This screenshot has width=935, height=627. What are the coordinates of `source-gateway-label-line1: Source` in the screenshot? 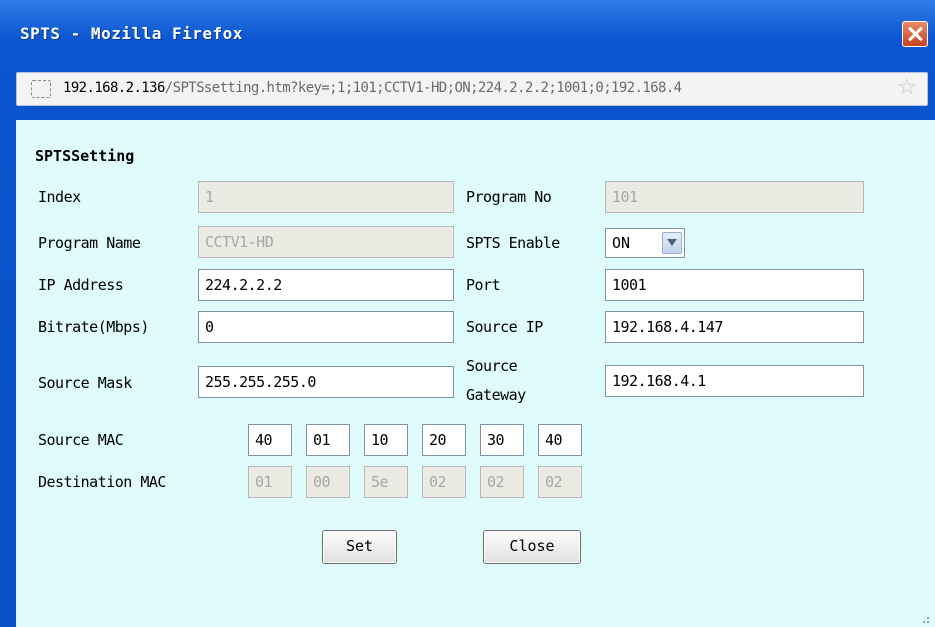 It's located at (492, 366).